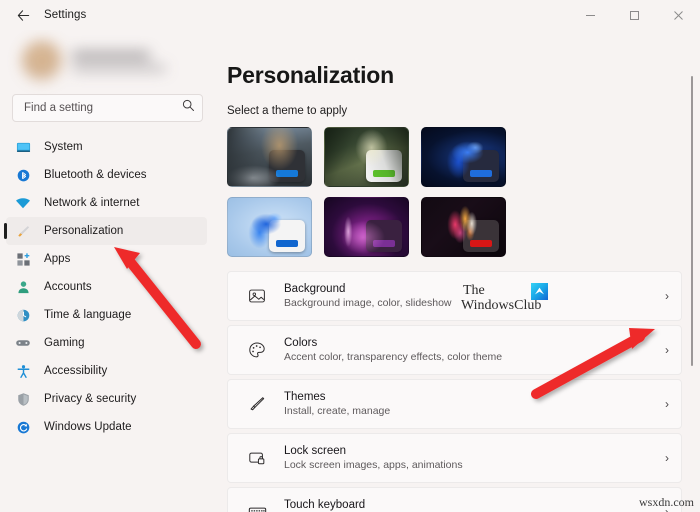 This screenshot has height=512, width=700. What do you see at coordinates (257, 507) in the screenshot?
I see `keyboard-icon` at bounding box center [257, 507].